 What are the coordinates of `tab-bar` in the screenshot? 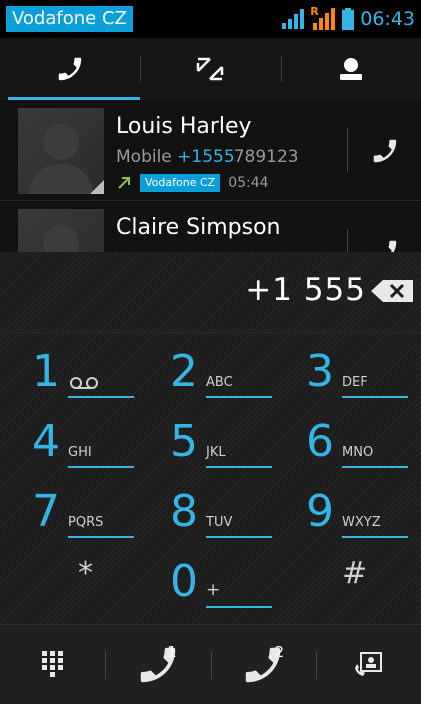 It's located at (210, 70).